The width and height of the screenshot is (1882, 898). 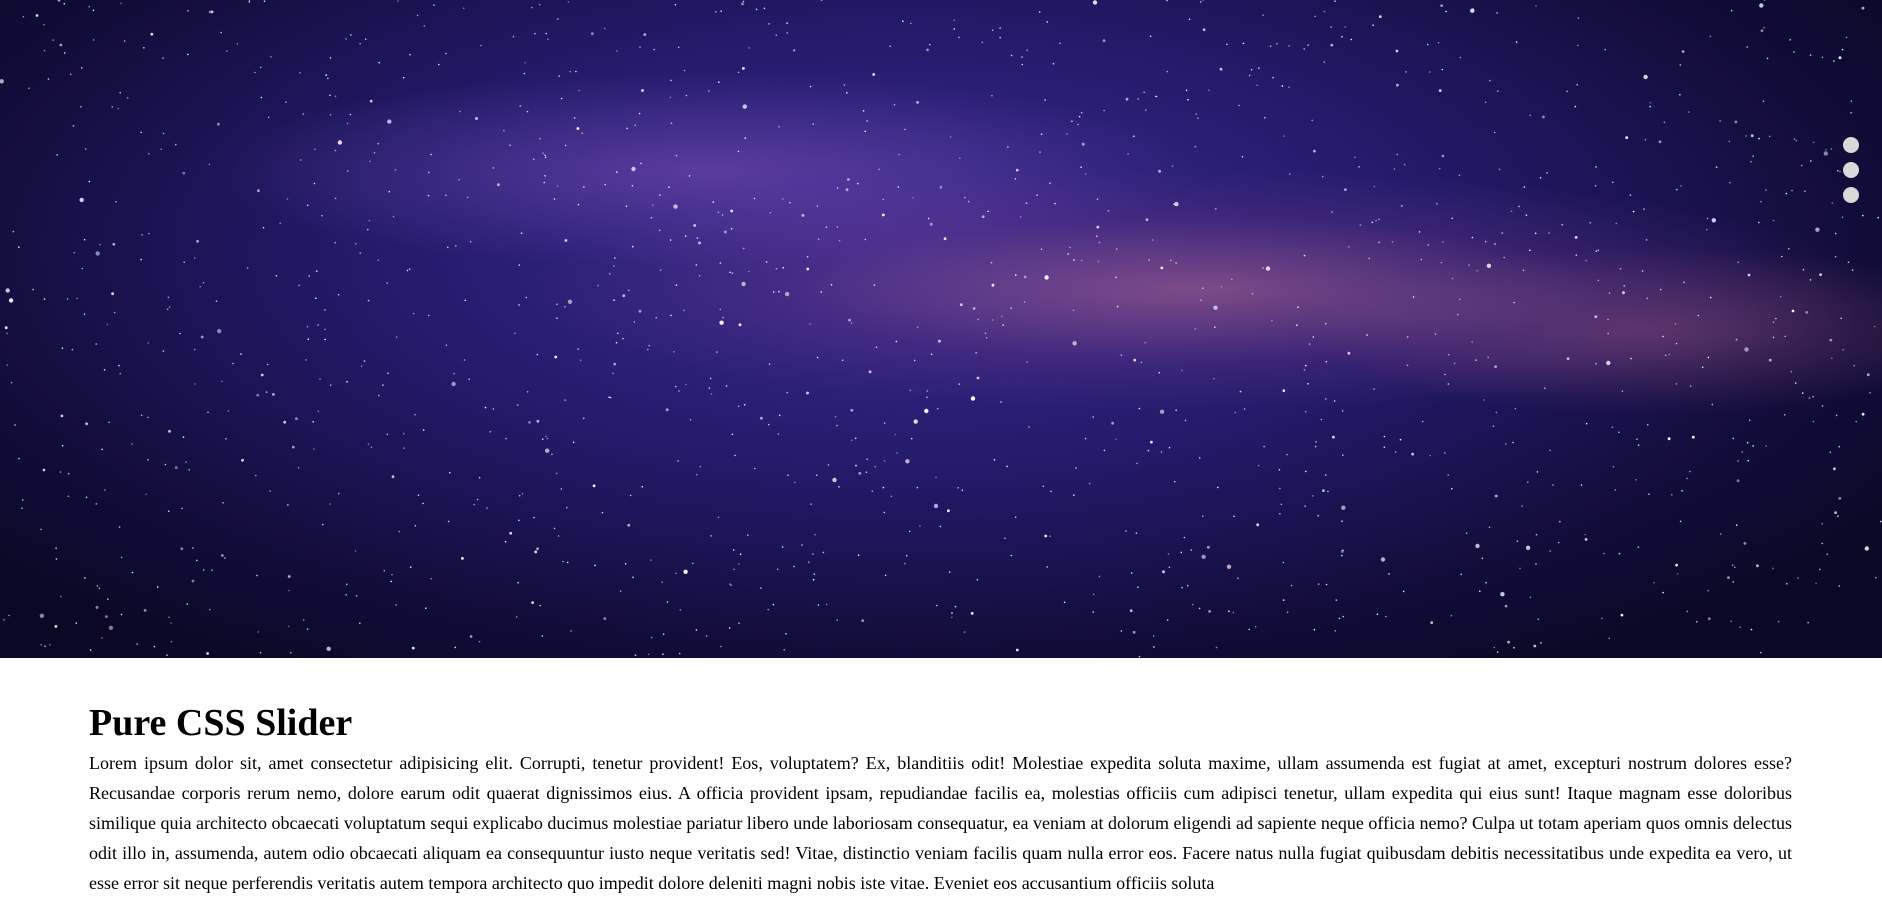 I want to click on page-title: Pure CSS Slider, so click(x=221, y=723).